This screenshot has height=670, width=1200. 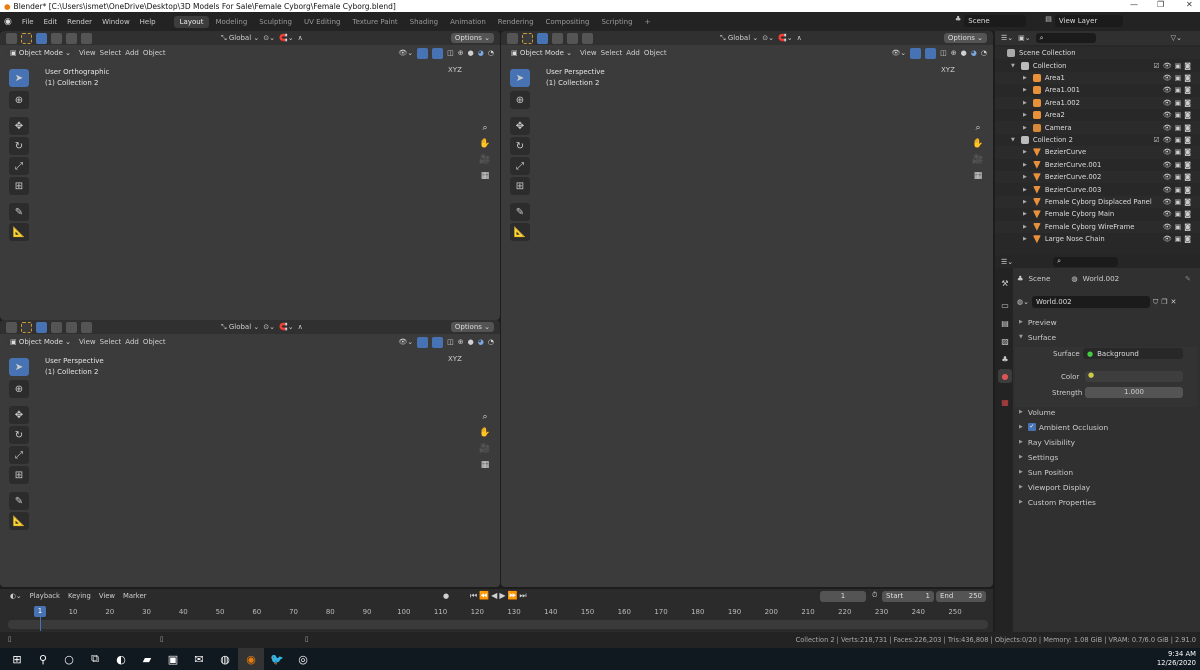 What do you see at coordinates (79, 22) in the screenshot?
I see `menu-render: Render` at bounding box center [79, 22].